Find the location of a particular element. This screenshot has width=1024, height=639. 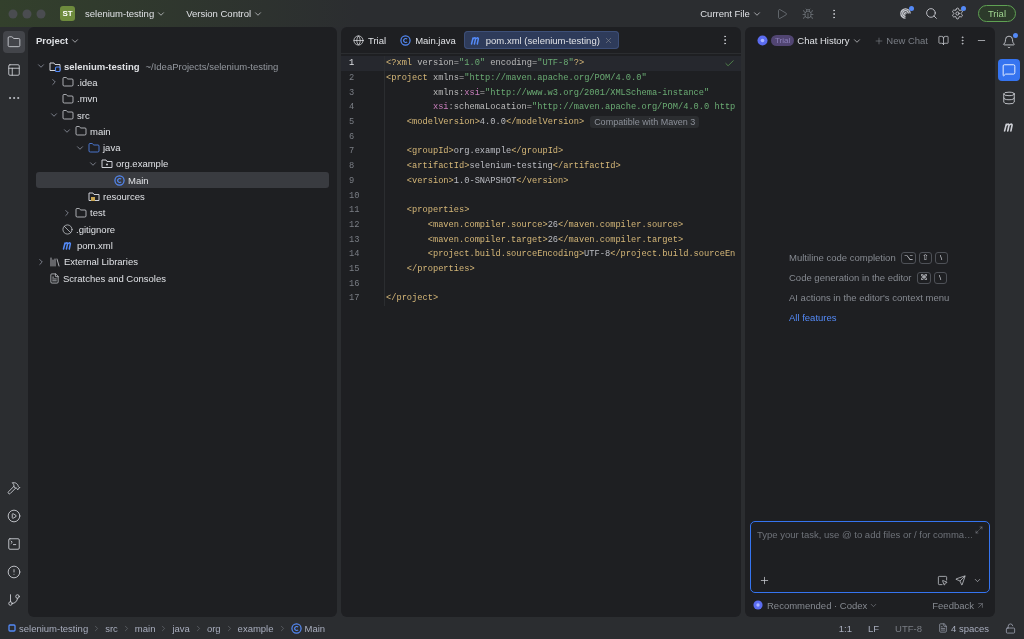

globe-icon is located at coordinates (358, 40).